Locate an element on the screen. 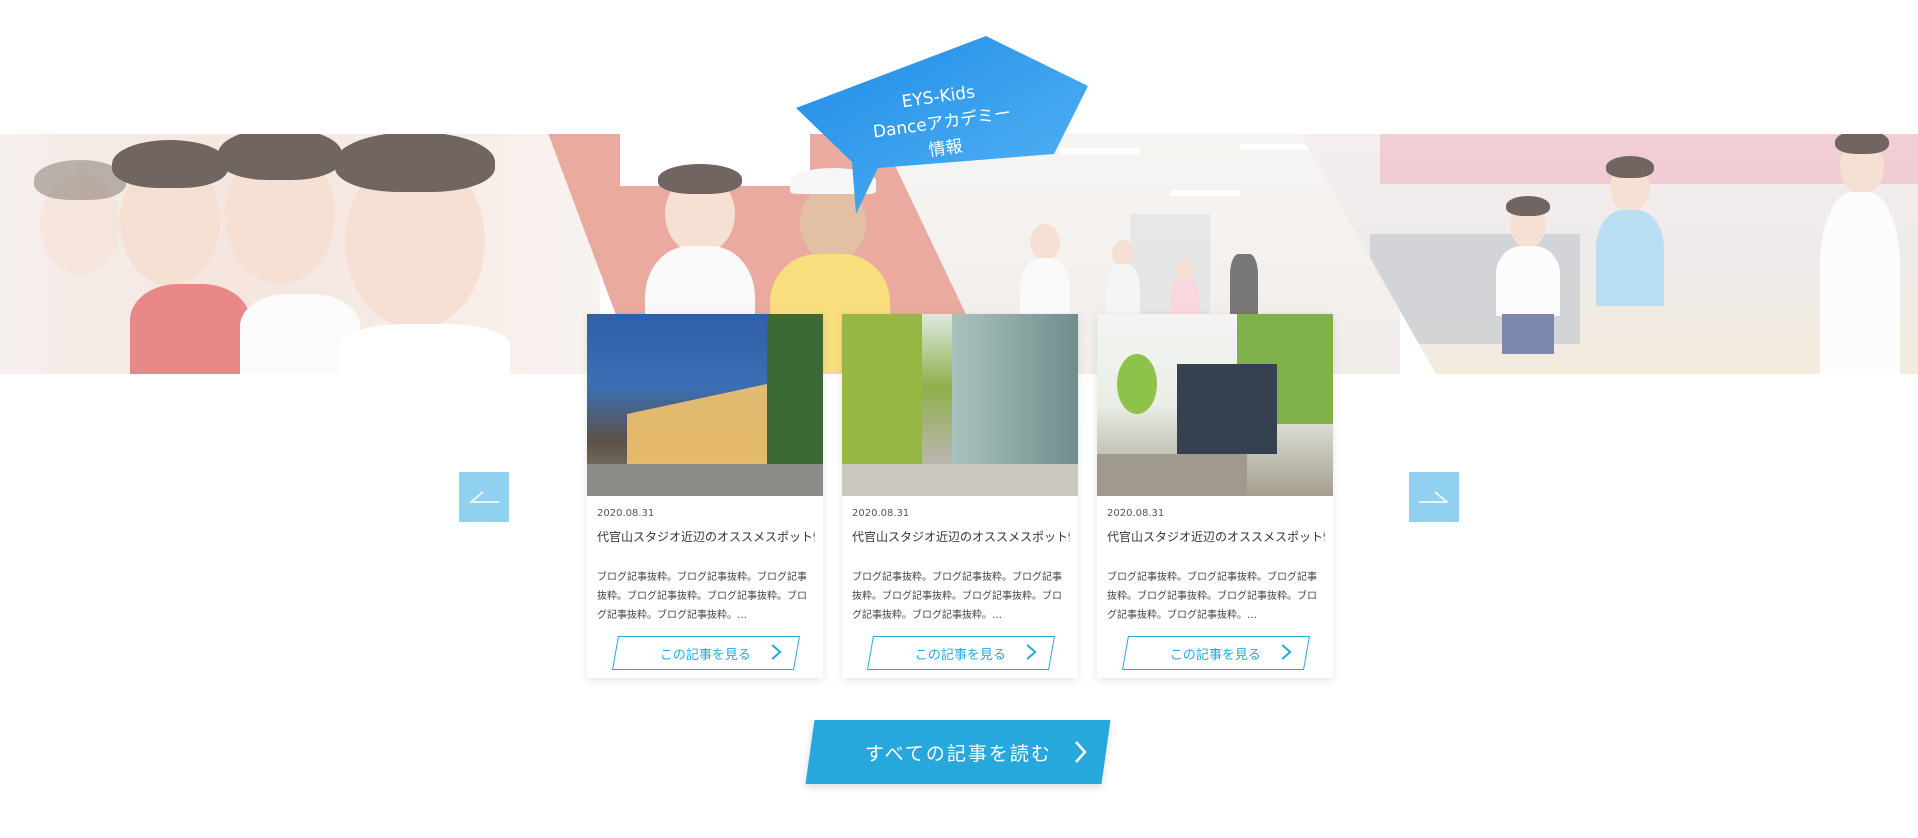  arrow-left-icon is located at coordinates (484, 497).